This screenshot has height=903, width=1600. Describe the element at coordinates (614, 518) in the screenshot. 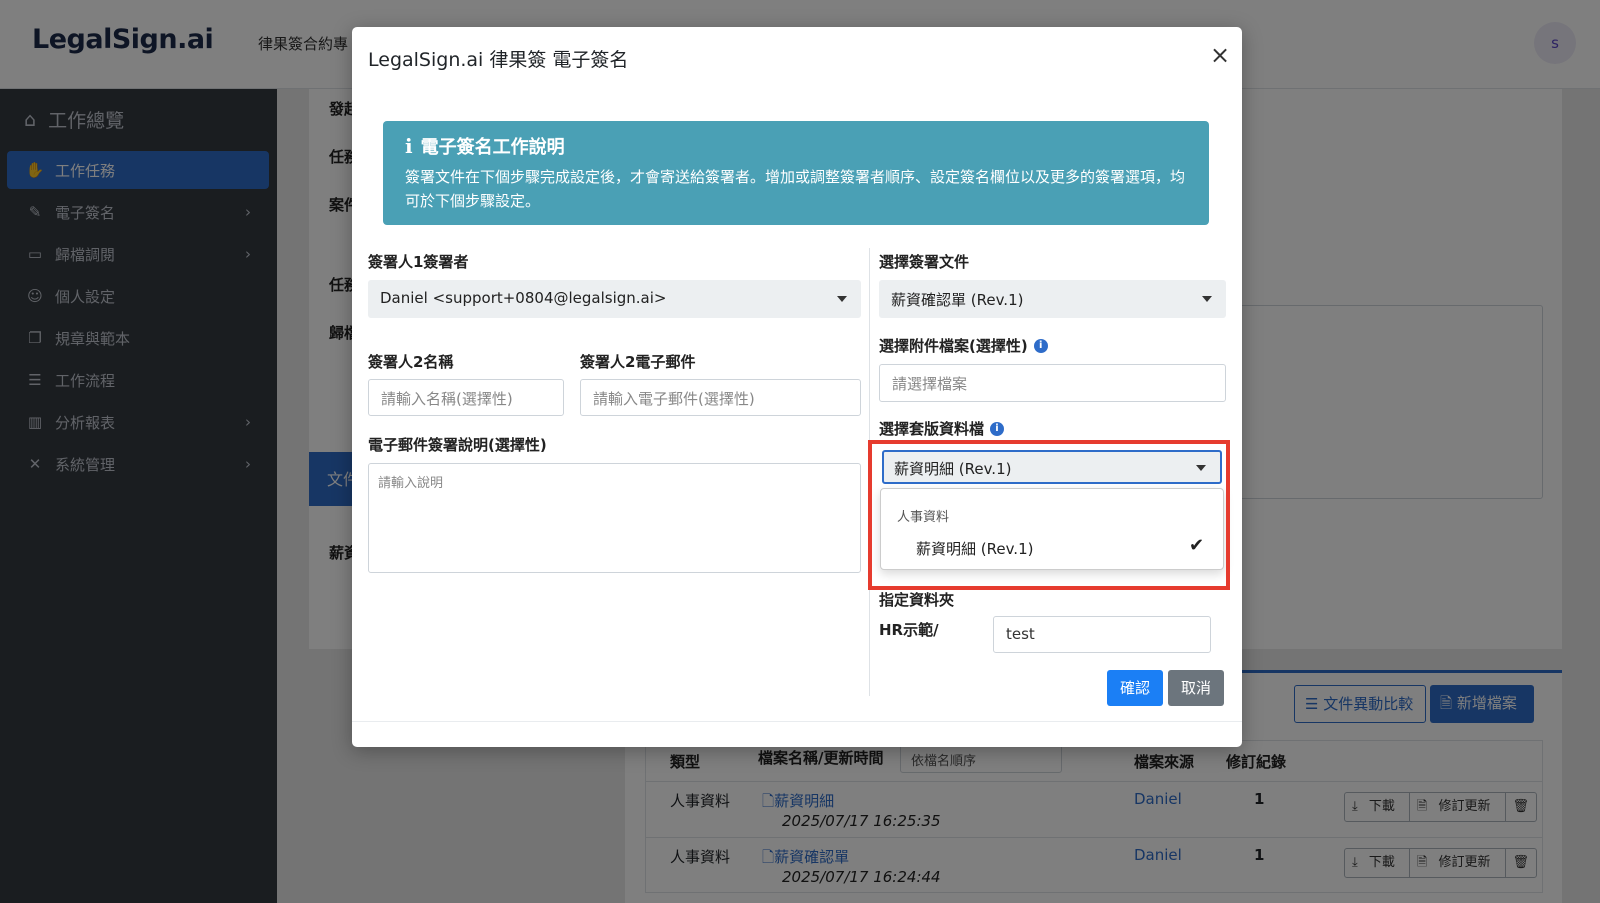

I see `email-note-textarea: 請輸入說明` at that location.